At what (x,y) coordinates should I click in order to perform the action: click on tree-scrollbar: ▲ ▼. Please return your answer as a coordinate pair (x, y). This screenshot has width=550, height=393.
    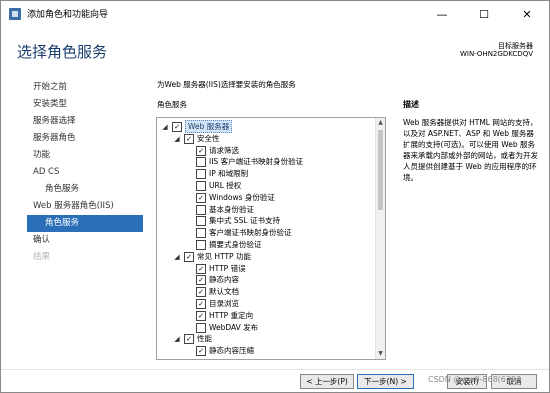
    Looking at the image, I should click on (380, 238).